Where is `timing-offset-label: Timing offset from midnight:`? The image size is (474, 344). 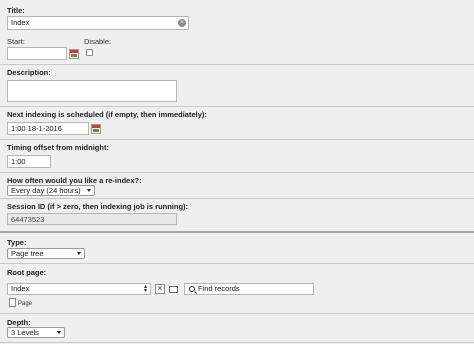 timing-offset-label: Timing offset from midnight: is located at coordinates (58, 147).